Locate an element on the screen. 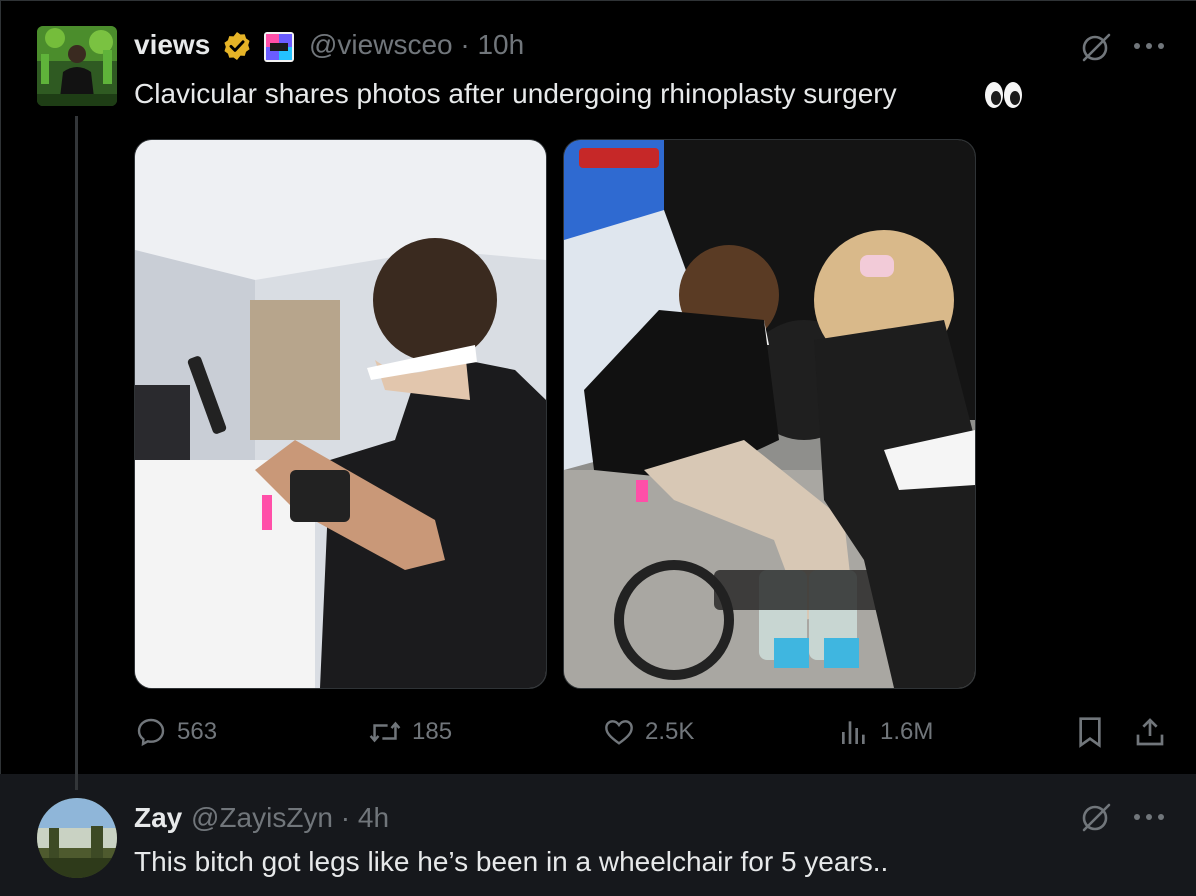 The image size is (1196, 896). like-count: 2.5K is located at coordinates (670, 731).